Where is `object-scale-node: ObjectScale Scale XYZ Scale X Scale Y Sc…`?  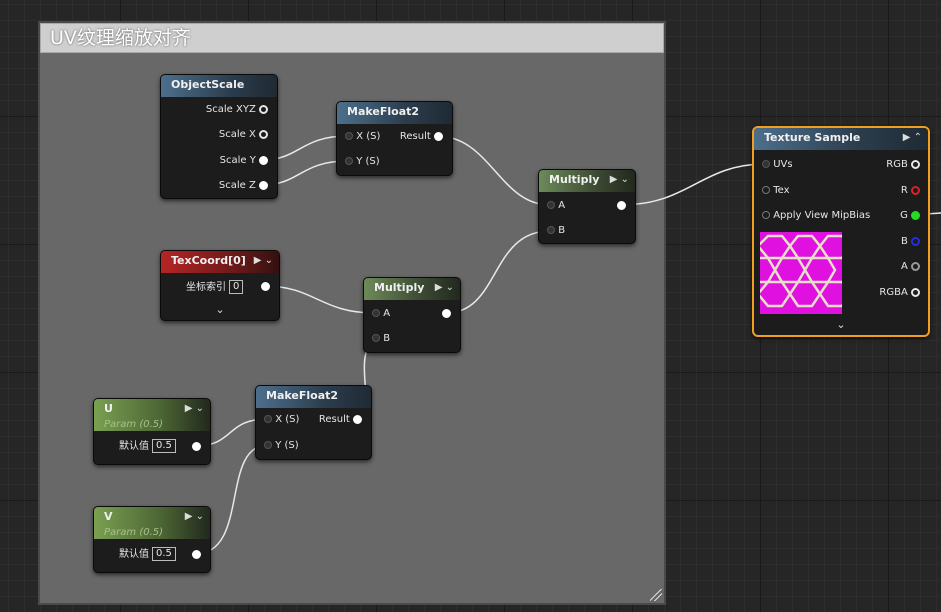 object-scale-node: ObjectScale Scale XYZ Scale X Scale Y Sc… is located at coordinates (219, 136).